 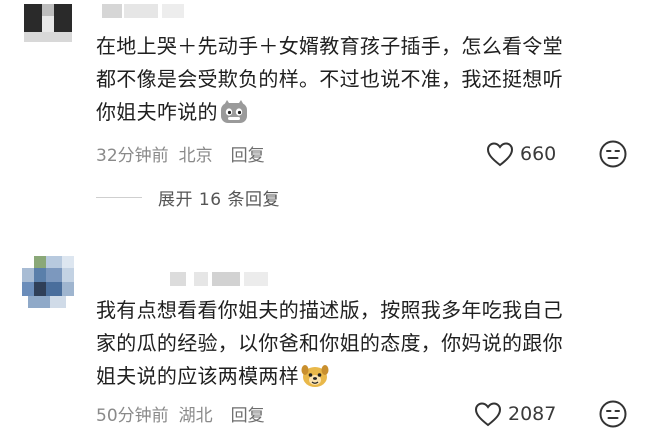 What do you see at coordinates (132, 155) in the screenshot?
I see `comment-time: 32分钟前` at bounding box center [132, 155].